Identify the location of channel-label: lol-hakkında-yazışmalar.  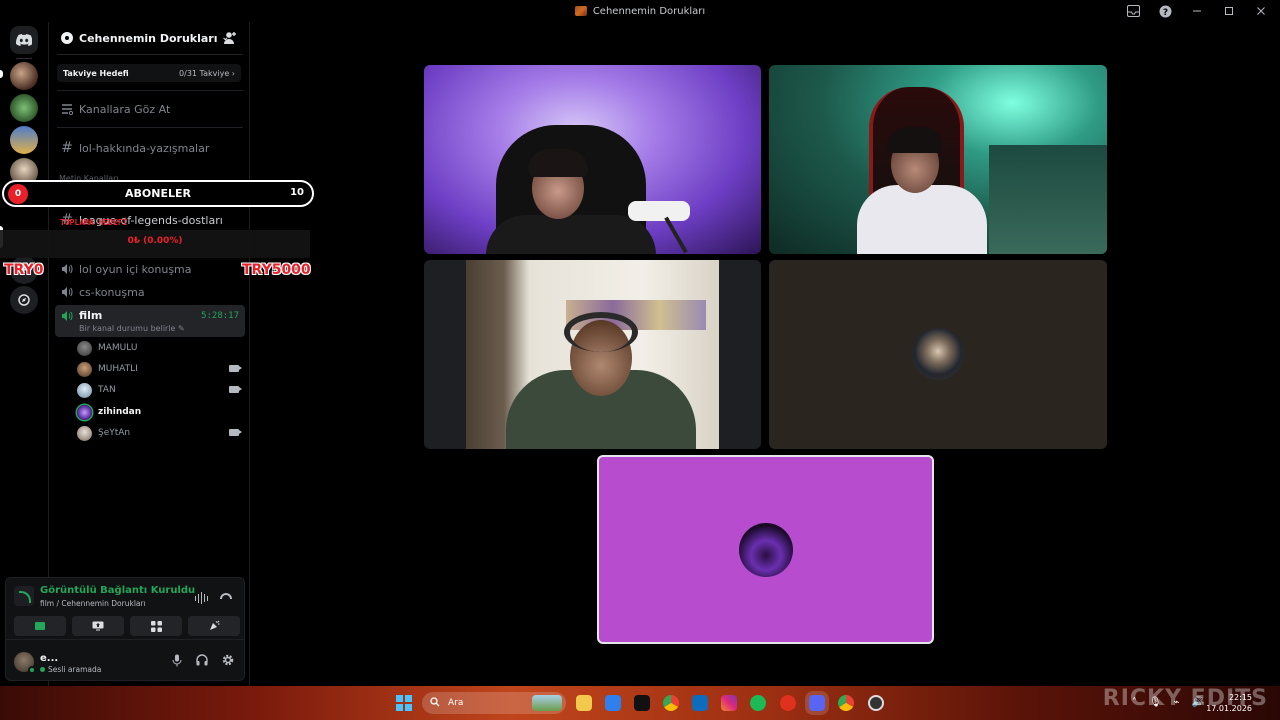
(144, 148).